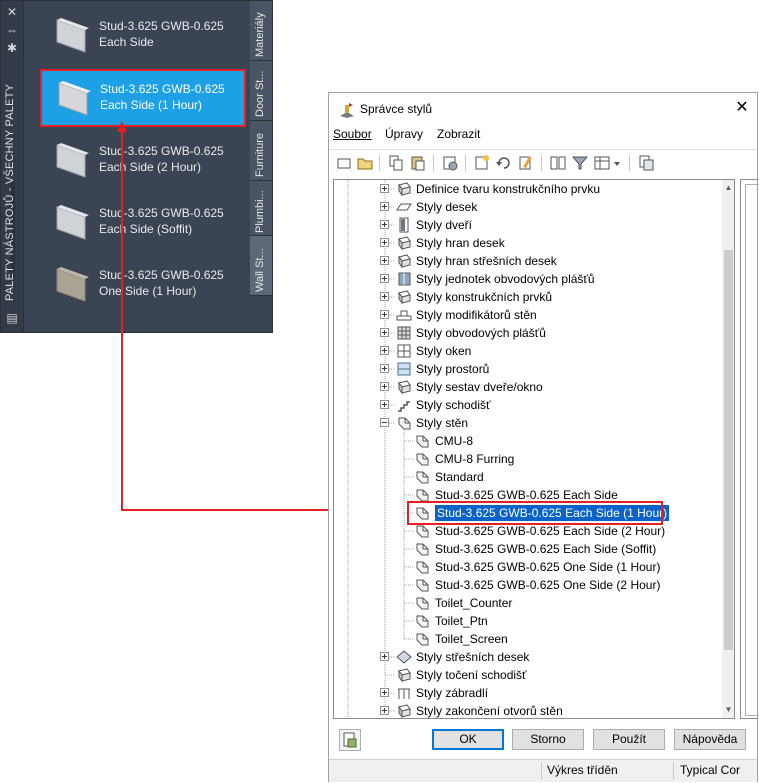 The image size is (759, 783). Describe the element at coordinates (527, 423) in the screenshot. I see `tree-node-category: Styly stěn` at that location.